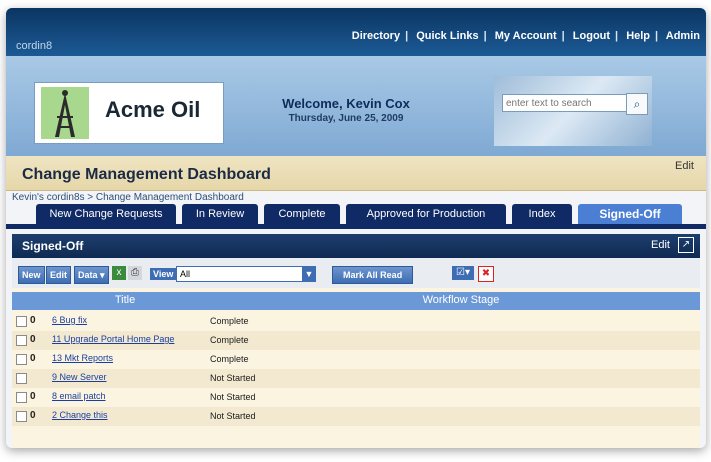  I want to click on tab-complete: Complete, so click(302, 214).